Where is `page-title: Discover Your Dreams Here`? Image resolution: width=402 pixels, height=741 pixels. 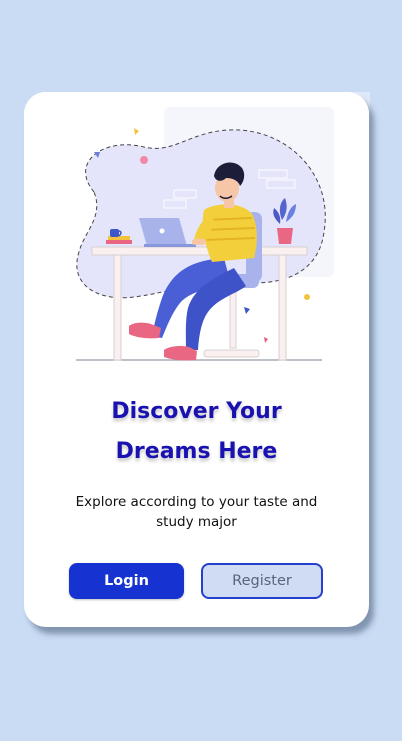
page-title: Discover Your Dreams Here is located at coordinates (196, 432).